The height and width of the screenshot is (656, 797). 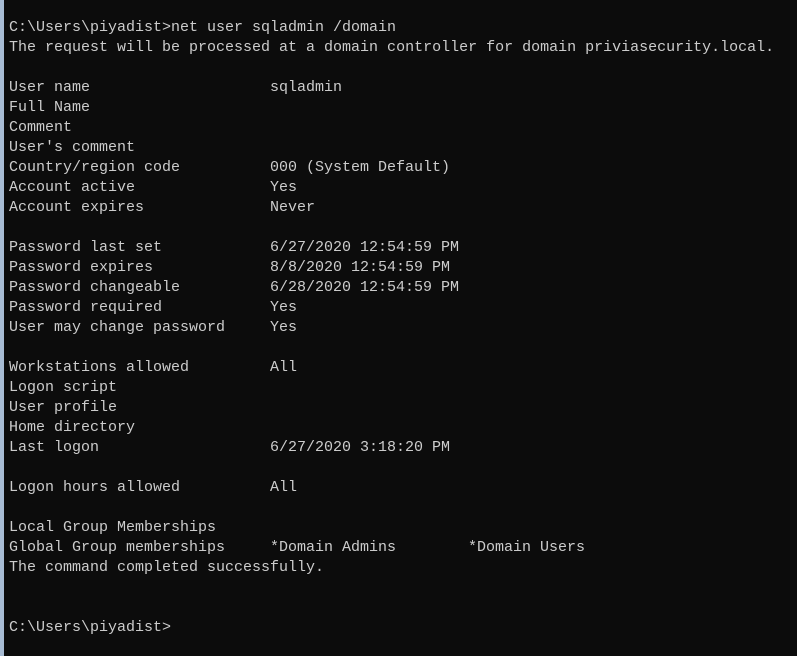 I want to click on field-row: User's comment, so click(x=403, y=148).